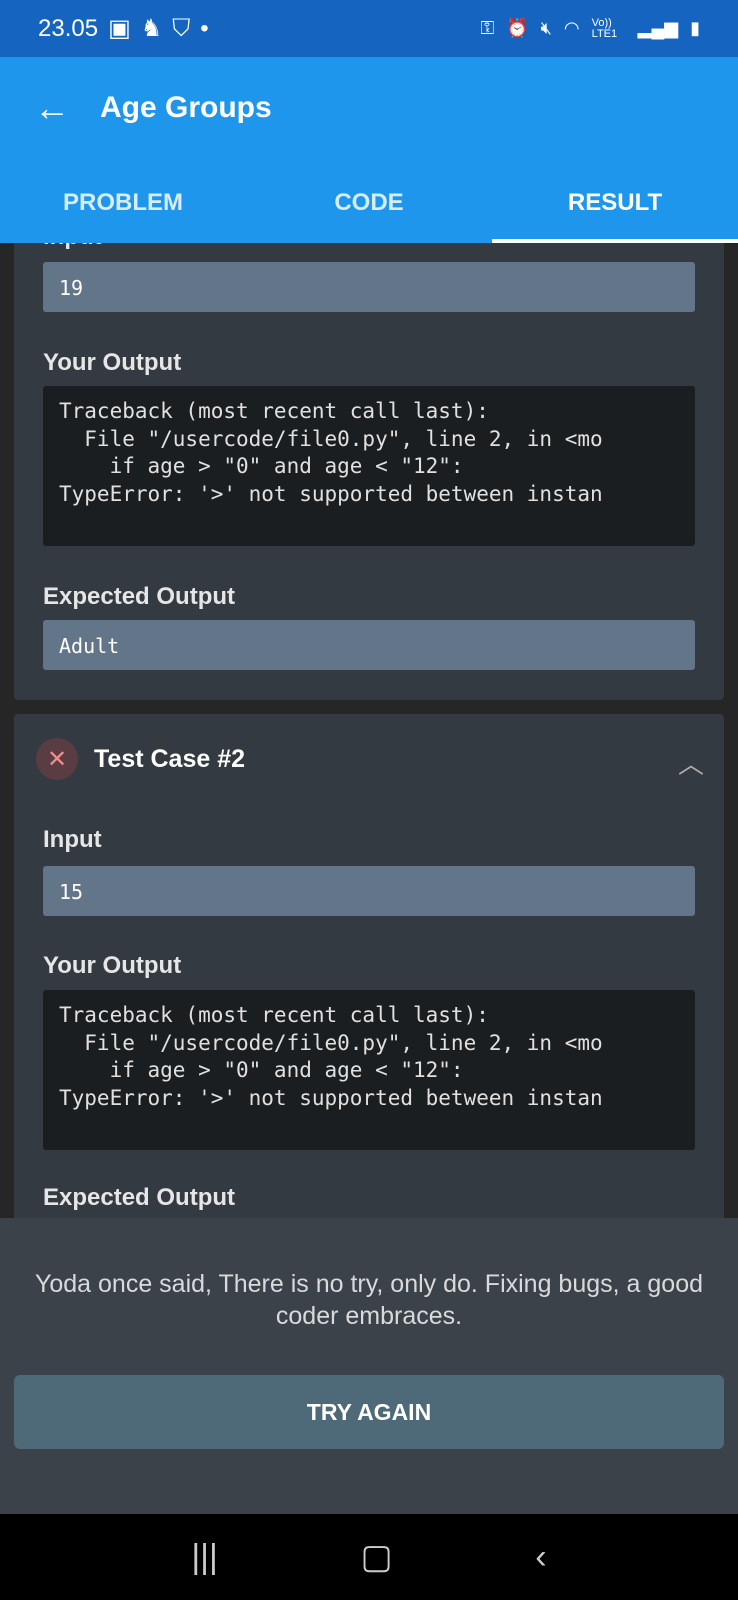  I want to click on signal-icon: ▂▄▆, so click(658, 28).